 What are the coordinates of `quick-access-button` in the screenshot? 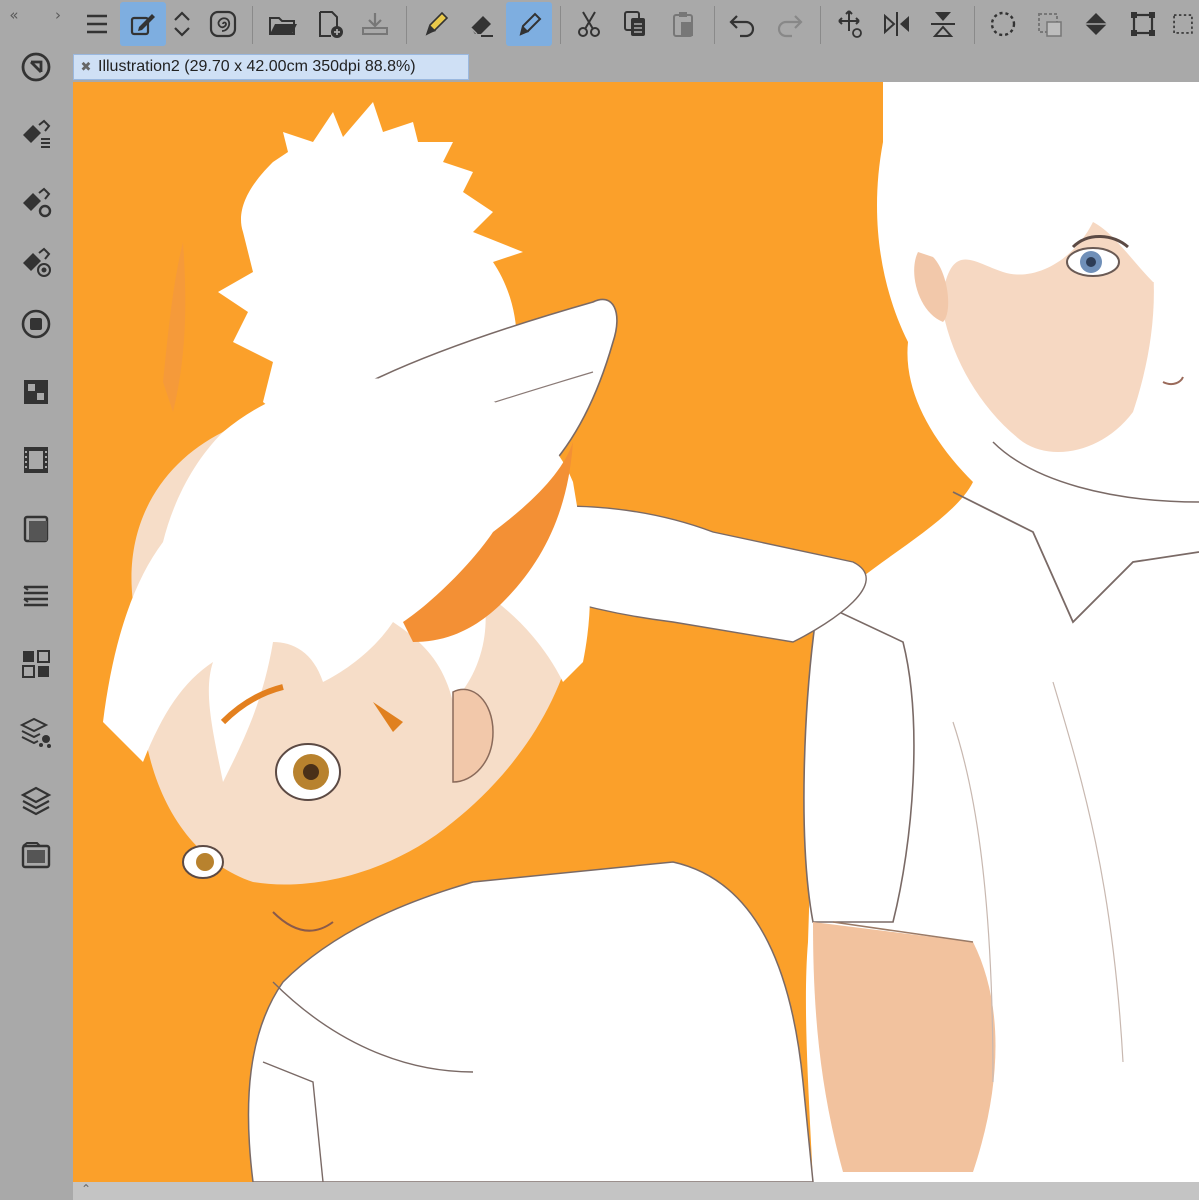 It's located at (36, 67).